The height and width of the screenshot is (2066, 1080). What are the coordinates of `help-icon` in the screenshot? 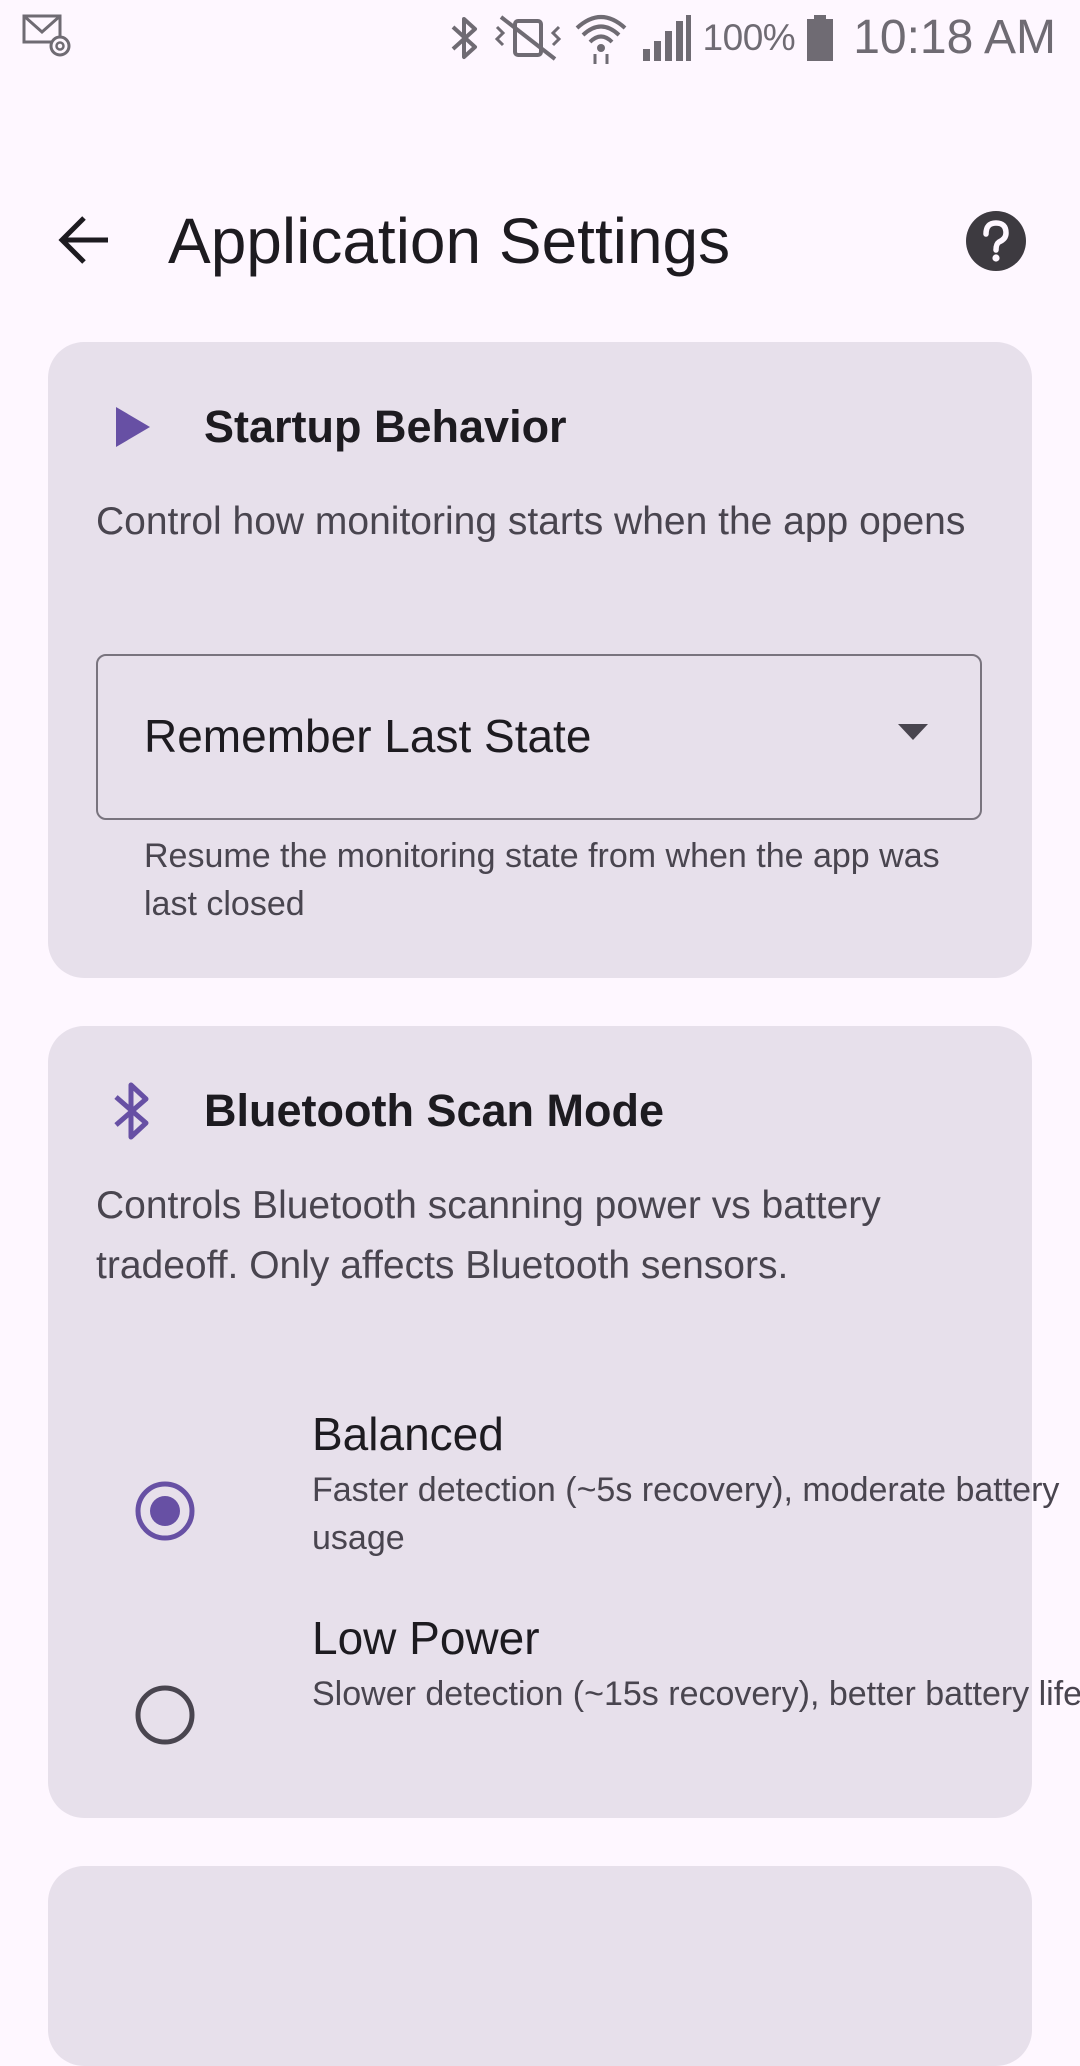 It's located at (996, 241).